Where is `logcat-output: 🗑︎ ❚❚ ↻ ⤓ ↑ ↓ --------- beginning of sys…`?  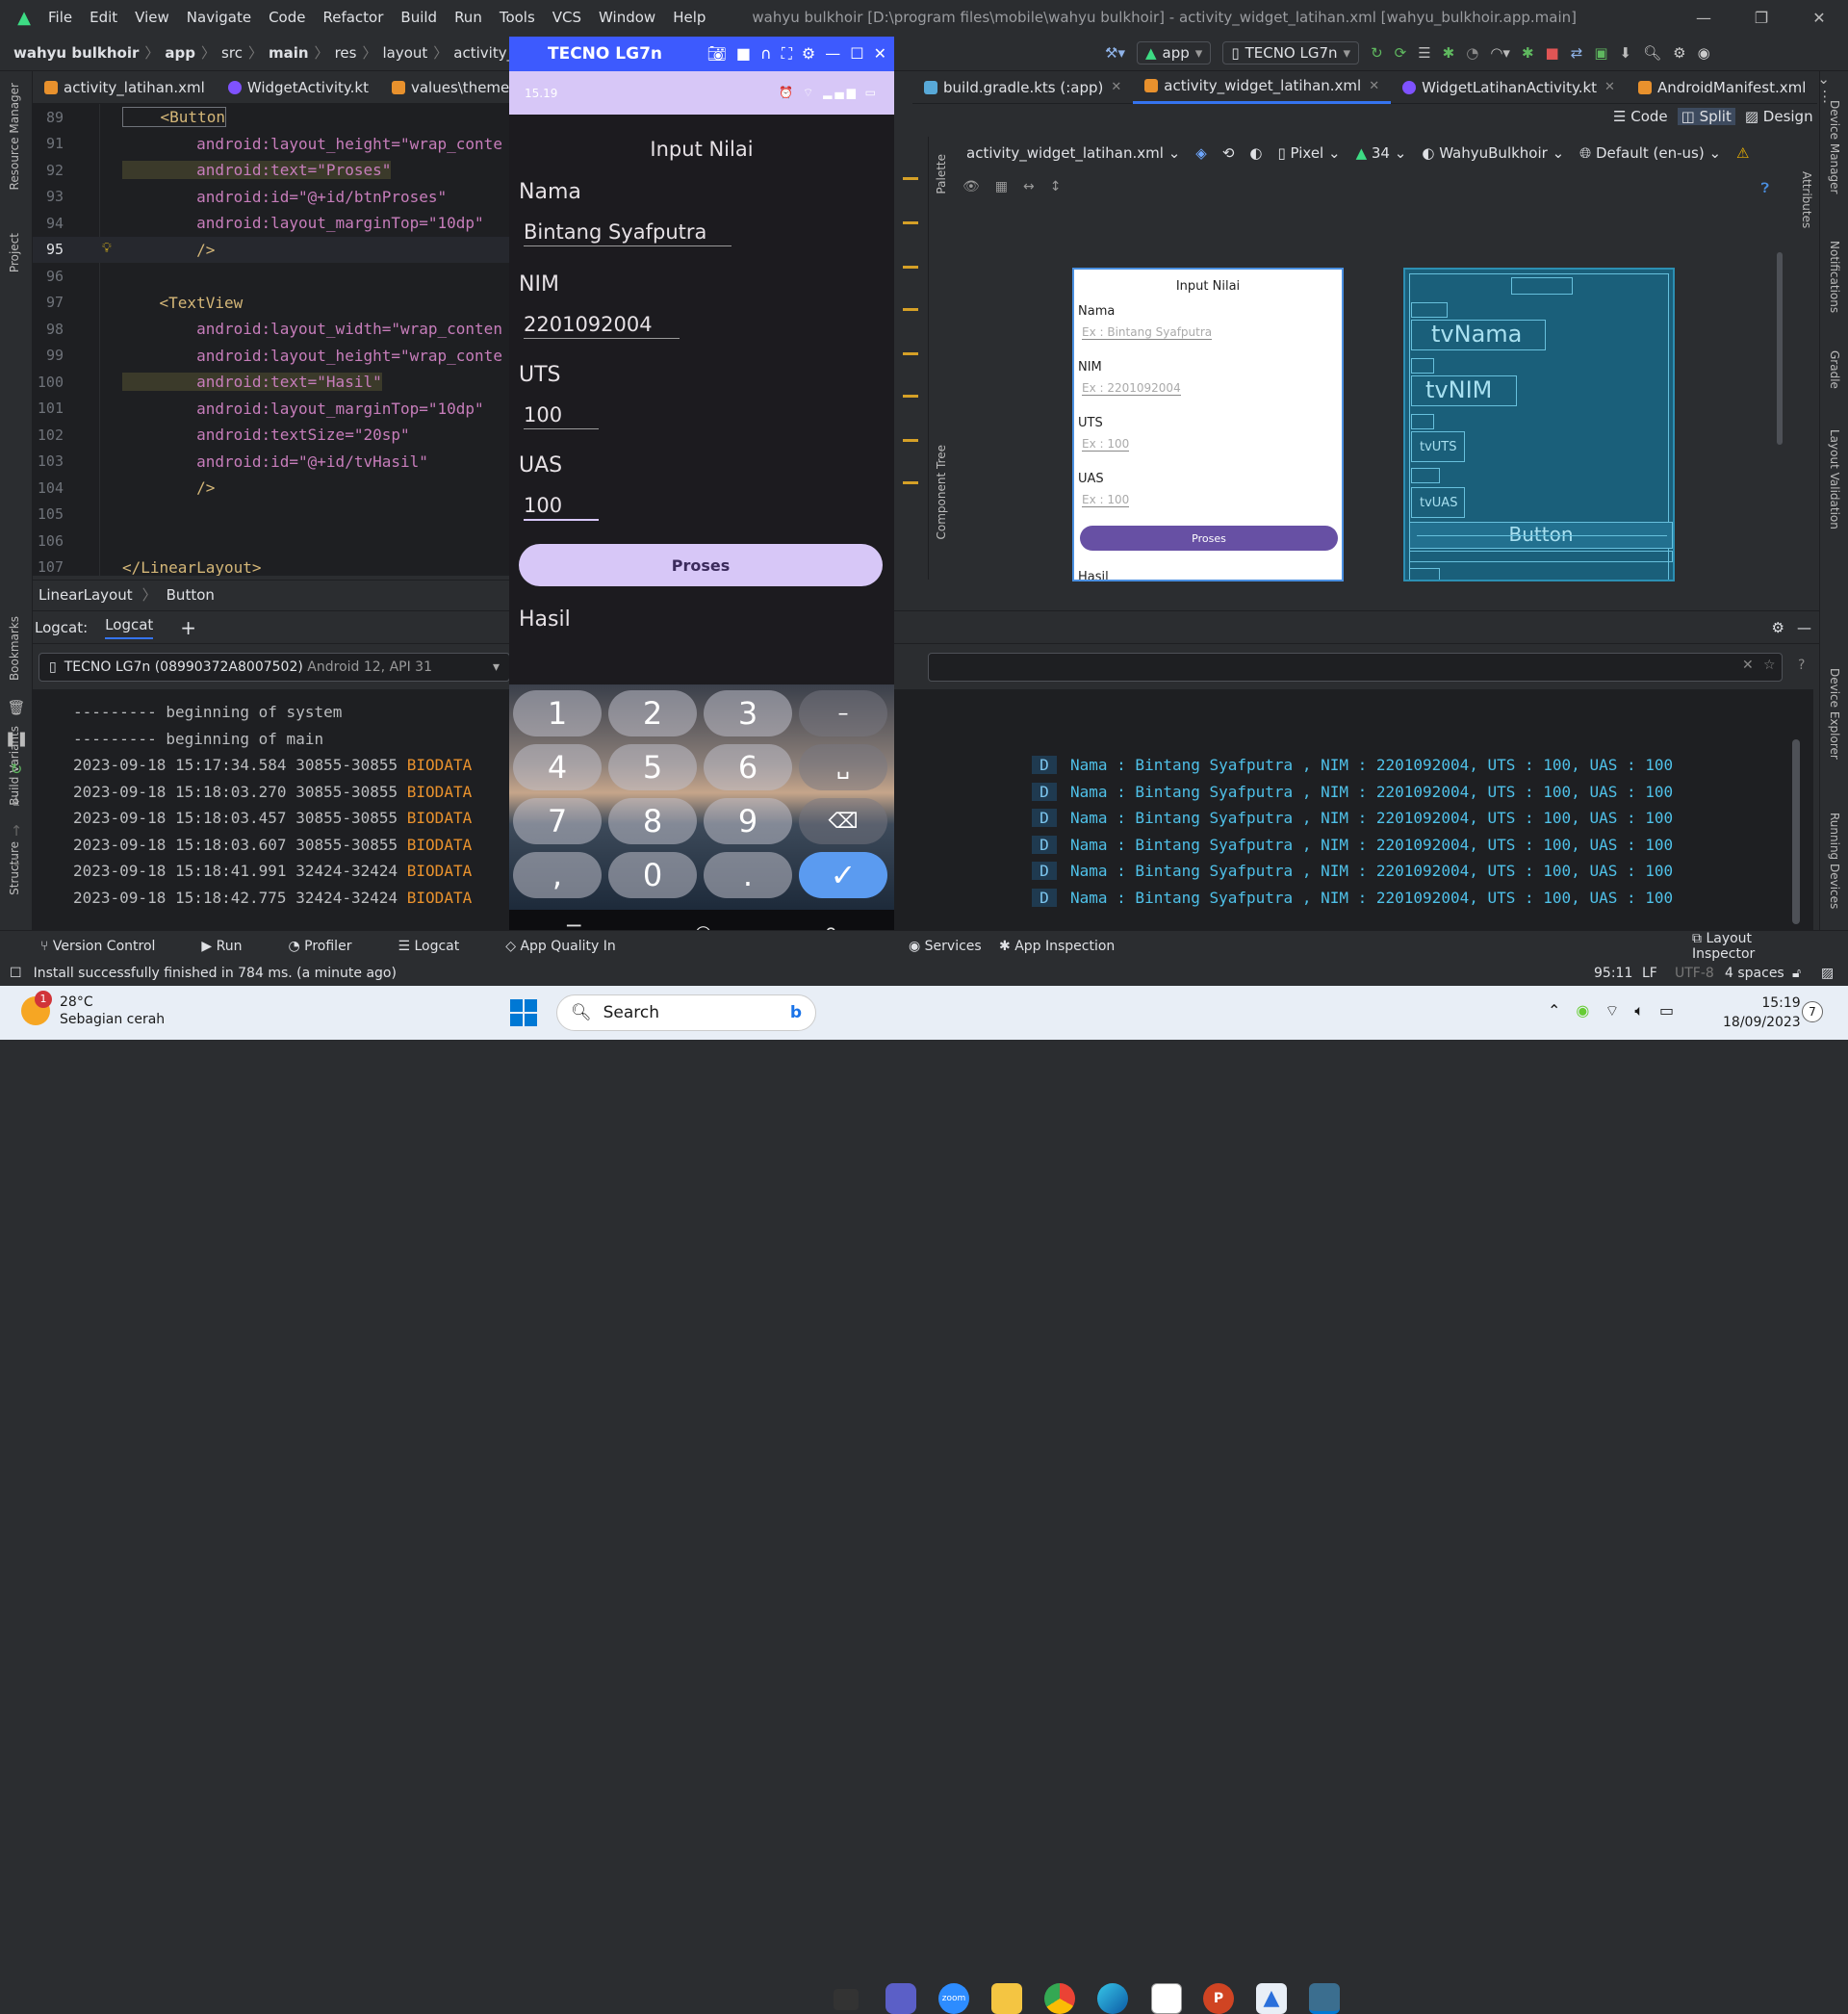 logcat-output: 🗑︎ ❚❚ ↻ ⤓ ↑ ↓ --------- beginning of sys… is located at coordinates (908, 809).